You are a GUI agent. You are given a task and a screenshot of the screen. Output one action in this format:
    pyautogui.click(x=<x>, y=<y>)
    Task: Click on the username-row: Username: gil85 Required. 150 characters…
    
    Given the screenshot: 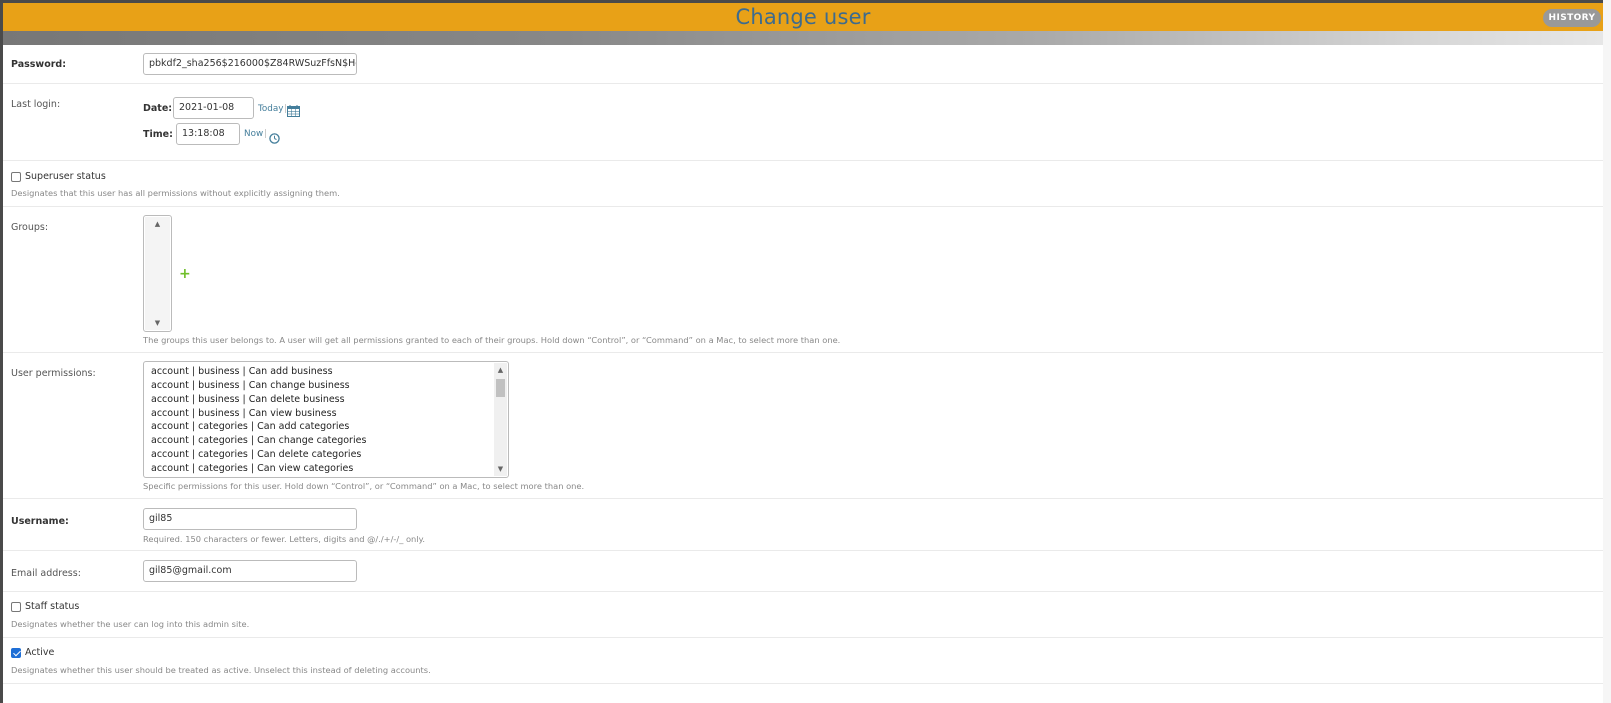 What is the action you would take?
    pyautogui.click(x=803, y=525)
    